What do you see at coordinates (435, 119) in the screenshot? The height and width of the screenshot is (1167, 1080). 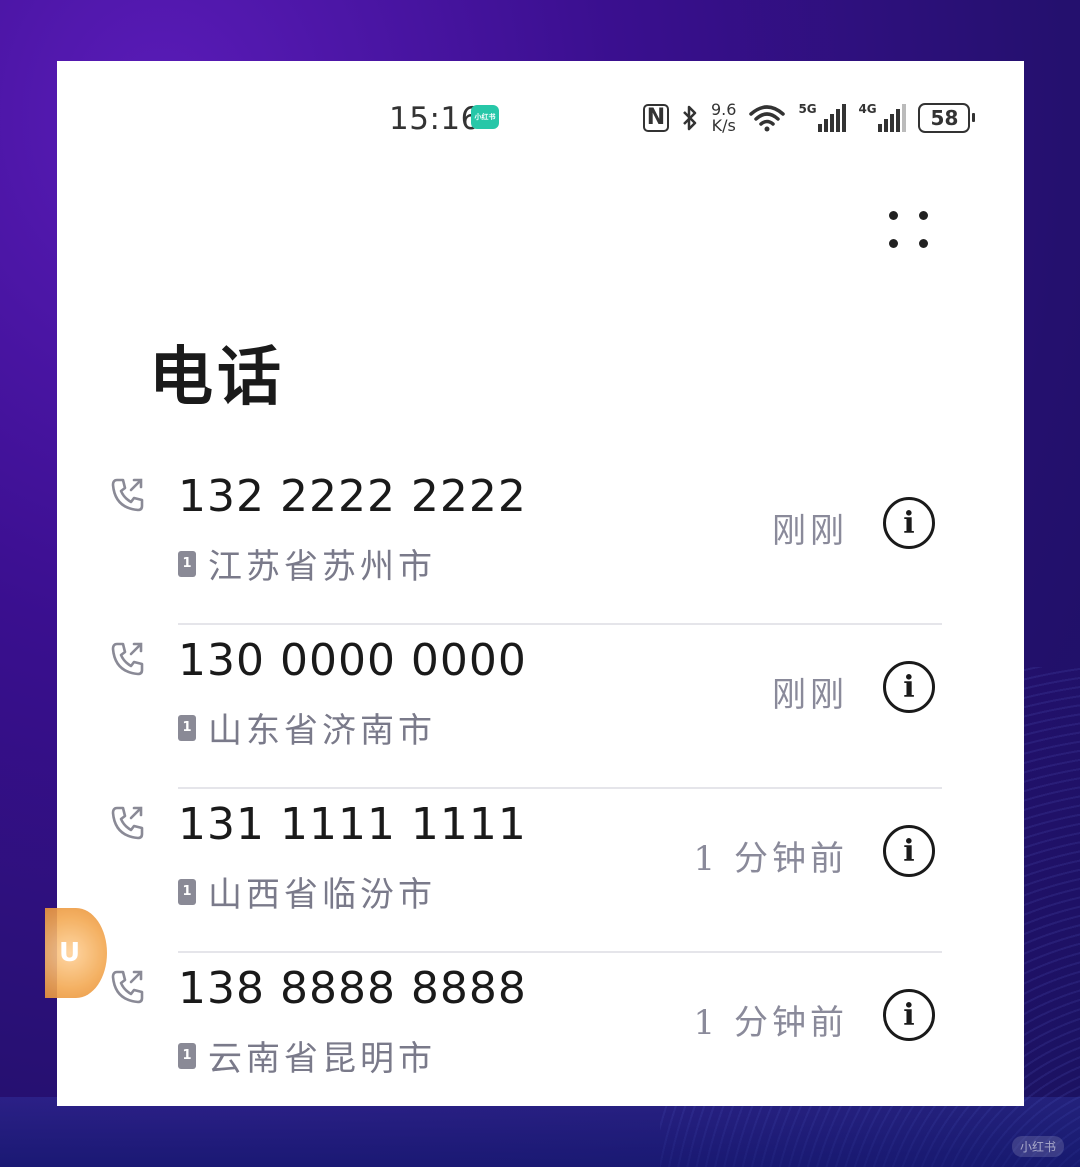 I see `status-time: 15:16` at bounding box center [435, 119].